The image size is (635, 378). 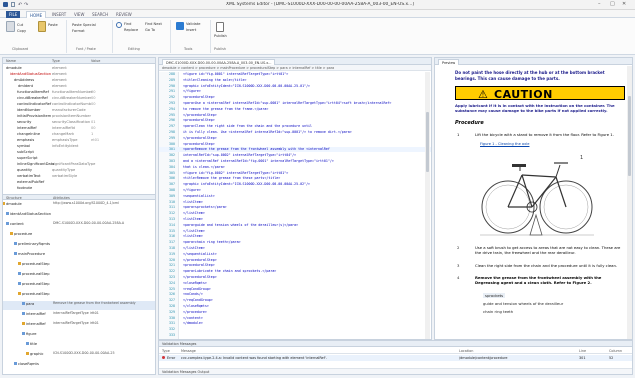 What do you see at coordinates (582, 351) in the screenshot?
I see `col-msg-line: Line` at bounding box center [582, 351].